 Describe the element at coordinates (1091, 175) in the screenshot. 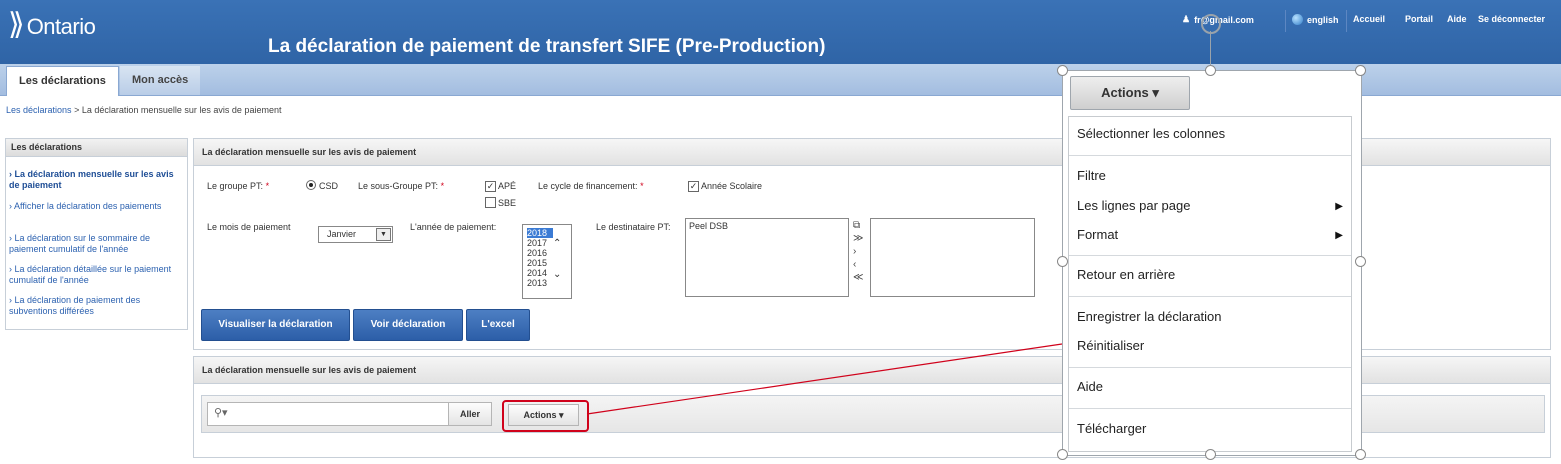

I see `menu-item-filtre: Filtre` at that location.